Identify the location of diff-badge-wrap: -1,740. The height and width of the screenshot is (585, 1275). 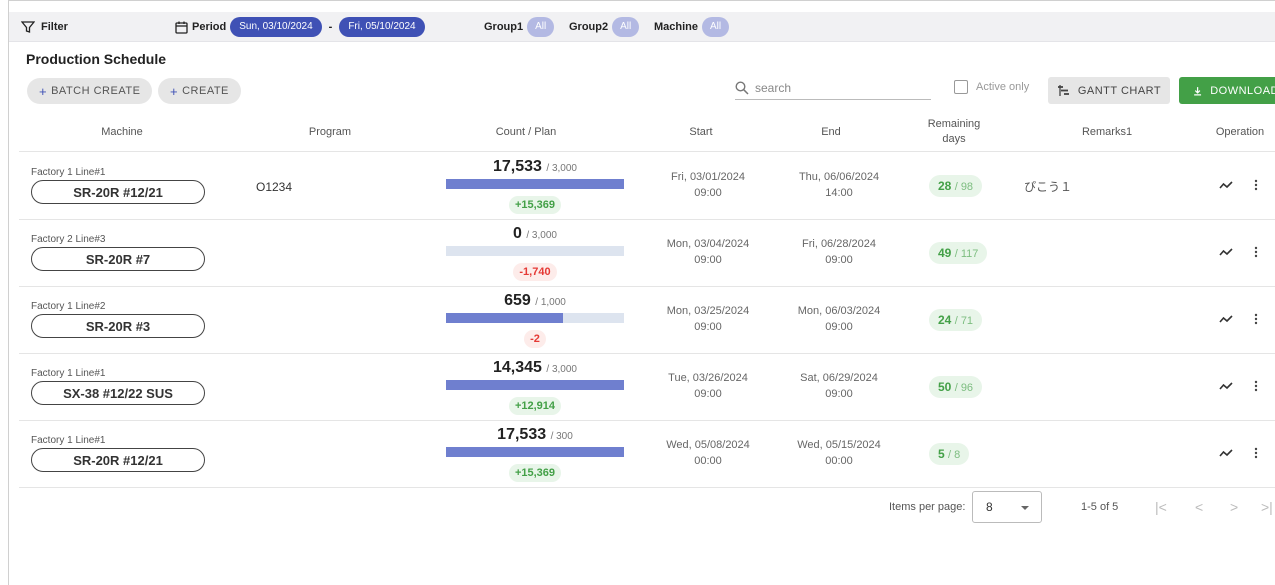
(535, 272).